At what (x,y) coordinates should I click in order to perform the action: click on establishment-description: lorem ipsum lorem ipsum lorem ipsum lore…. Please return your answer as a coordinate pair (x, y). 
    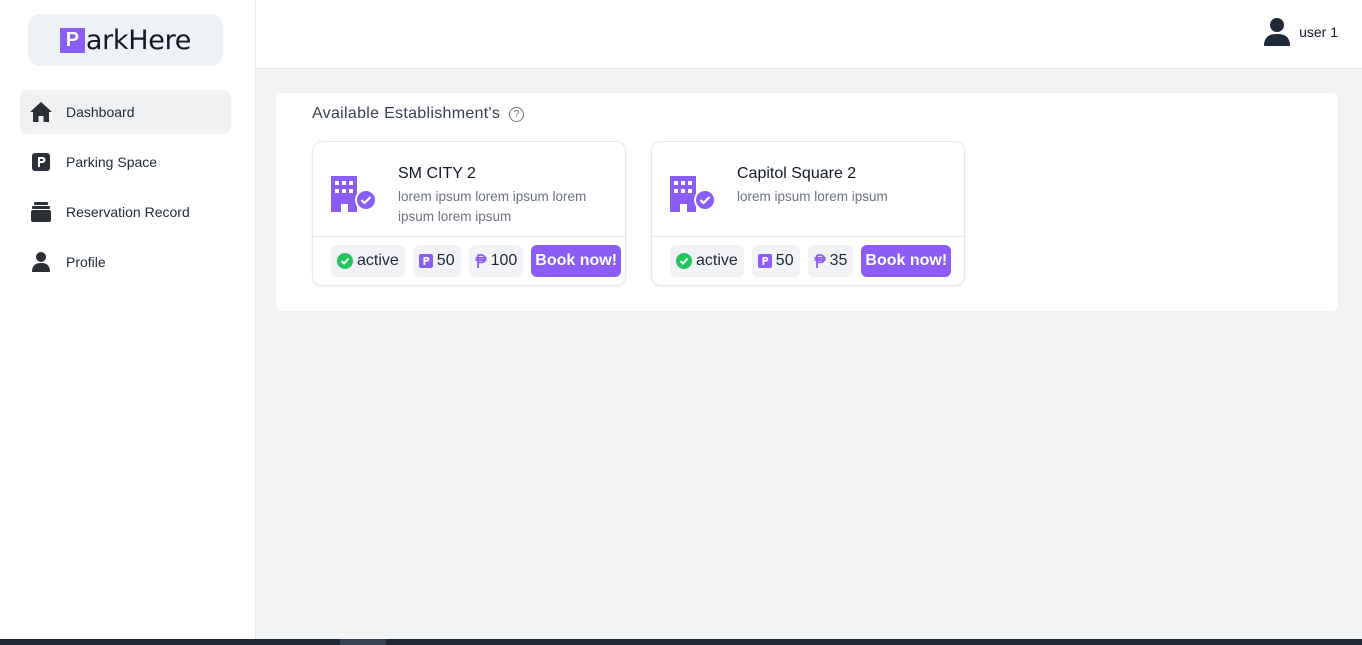
    Looking at the image, I should click on (492, 206).